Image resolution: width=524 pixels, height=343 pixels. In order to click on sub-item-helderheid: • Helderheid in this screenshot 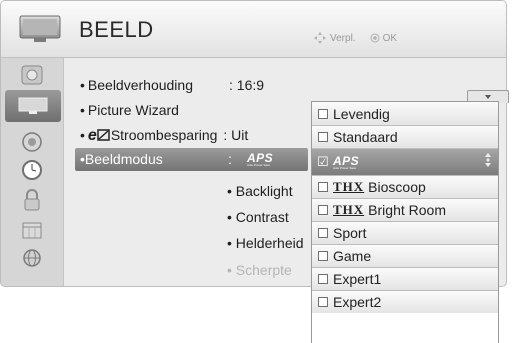, I will do `click(265, 243)`.